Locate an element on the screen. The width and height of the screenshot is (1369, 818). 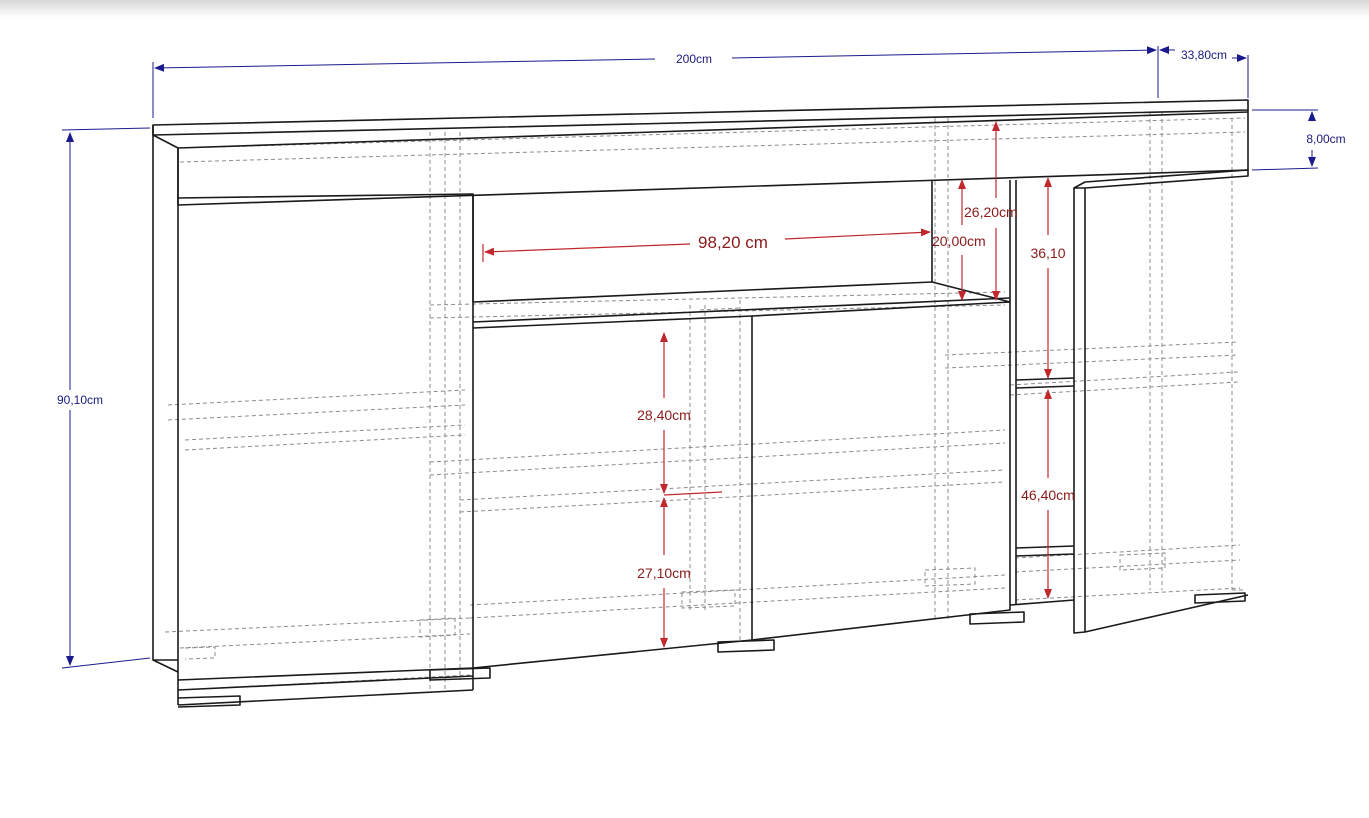
label-center-upper: 28,40cm is located at coordinates (664, 415).